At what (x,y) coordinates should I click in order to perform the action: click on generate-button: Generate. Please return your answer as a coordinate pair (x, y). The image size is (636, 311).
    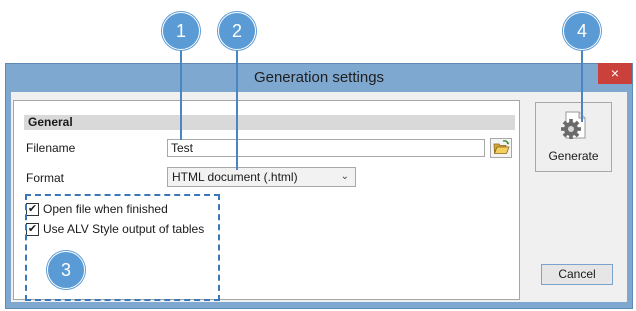
    Looking at the image, I should click on (573, 137).